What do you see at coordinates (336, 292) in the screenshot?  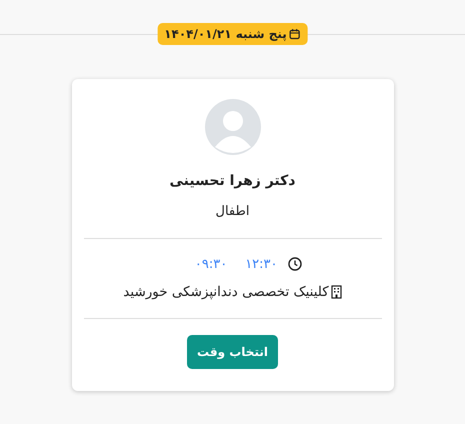 I see `building-icon` at bounding box center [336, 292].